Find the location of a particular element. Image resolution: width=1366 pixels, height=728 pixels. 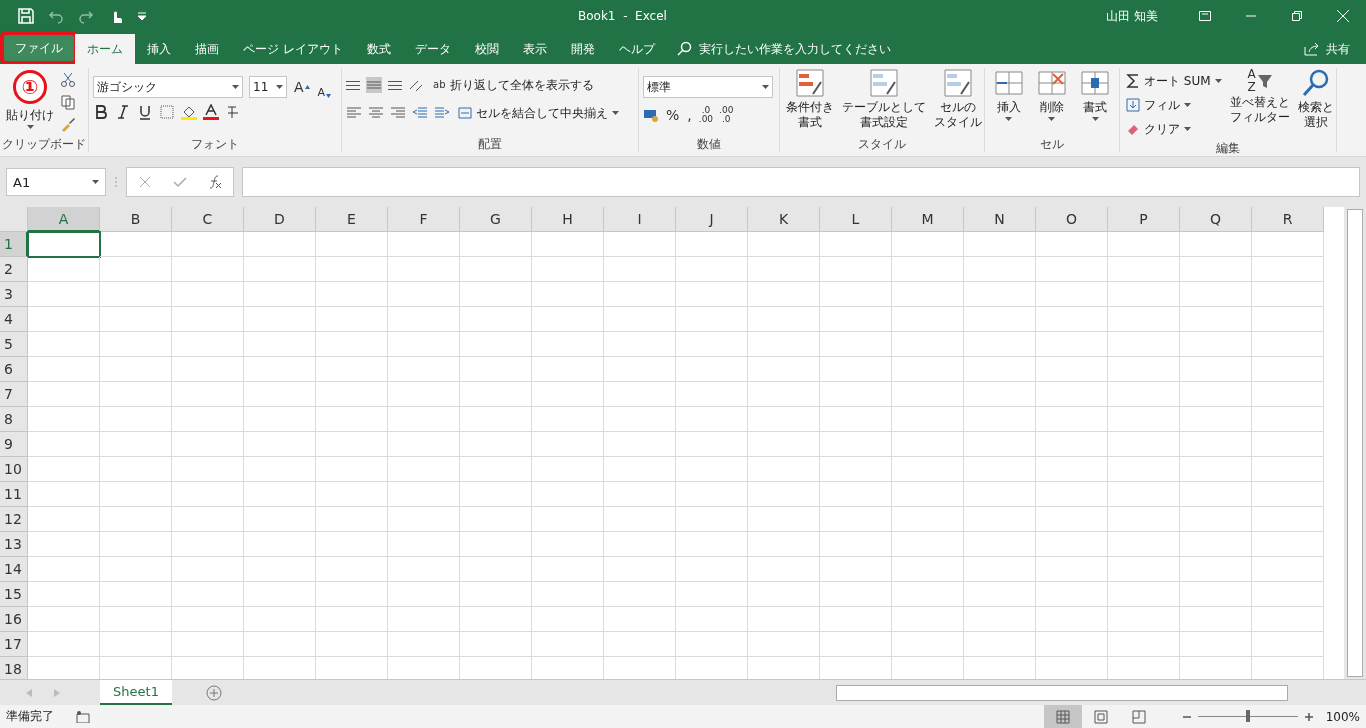

autosum-button: オート SUM is located at coordinates (1174, 81).